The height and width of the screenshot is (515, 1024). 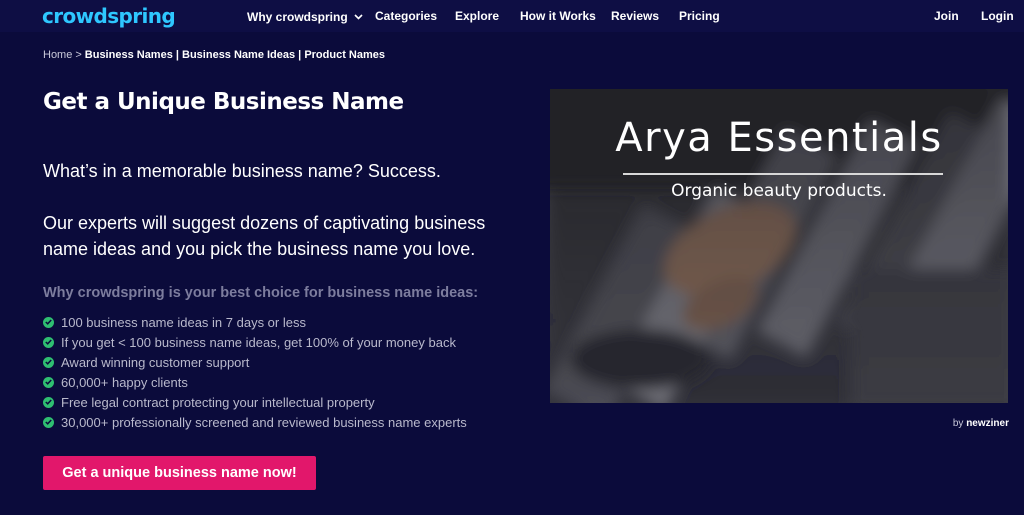 What do you see at coordinates (699, 16) in the screenshot?
I see `nav-pricing: Pricing` at bounding box center [699, 16].